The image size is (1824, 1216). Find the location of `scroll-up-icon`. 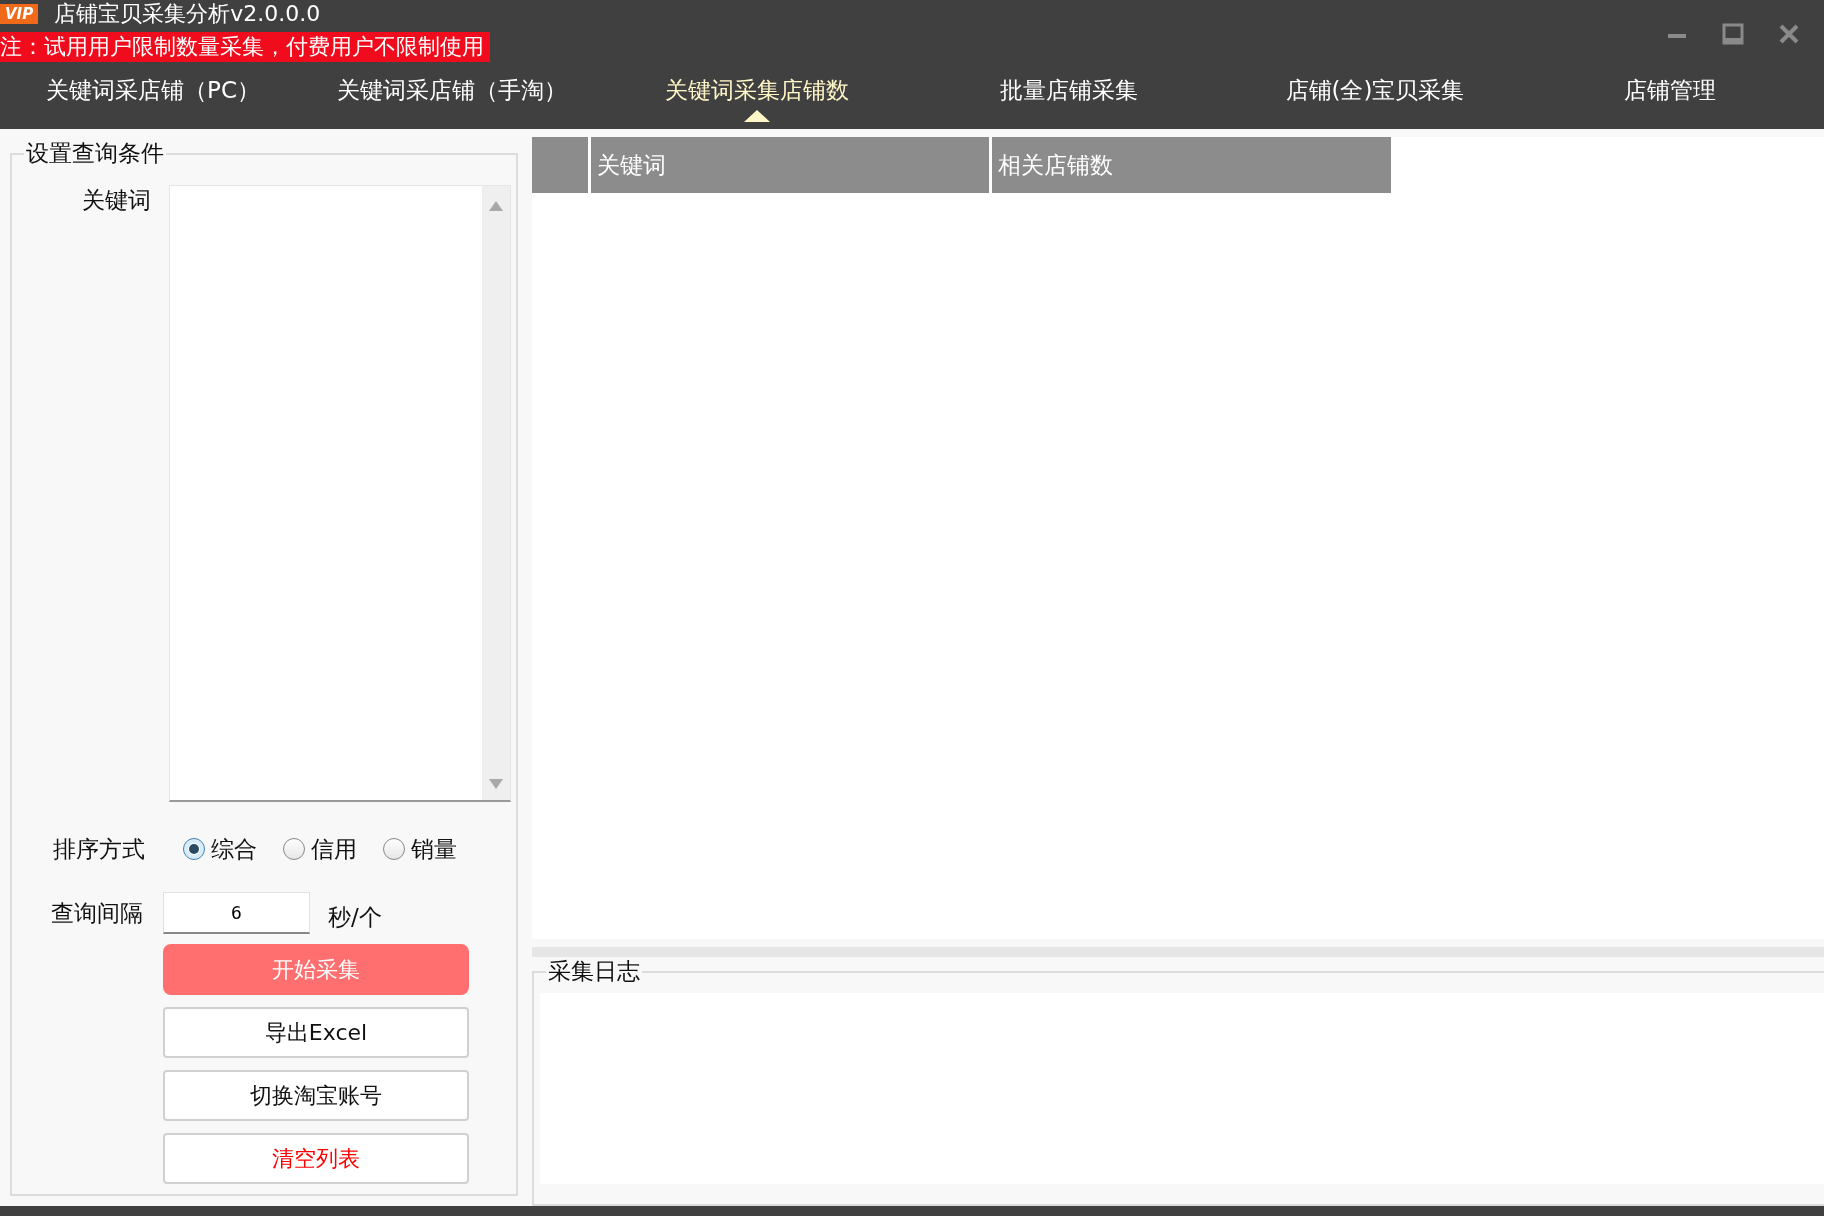

scroll-up-icon is located at coordinates (496, 206).